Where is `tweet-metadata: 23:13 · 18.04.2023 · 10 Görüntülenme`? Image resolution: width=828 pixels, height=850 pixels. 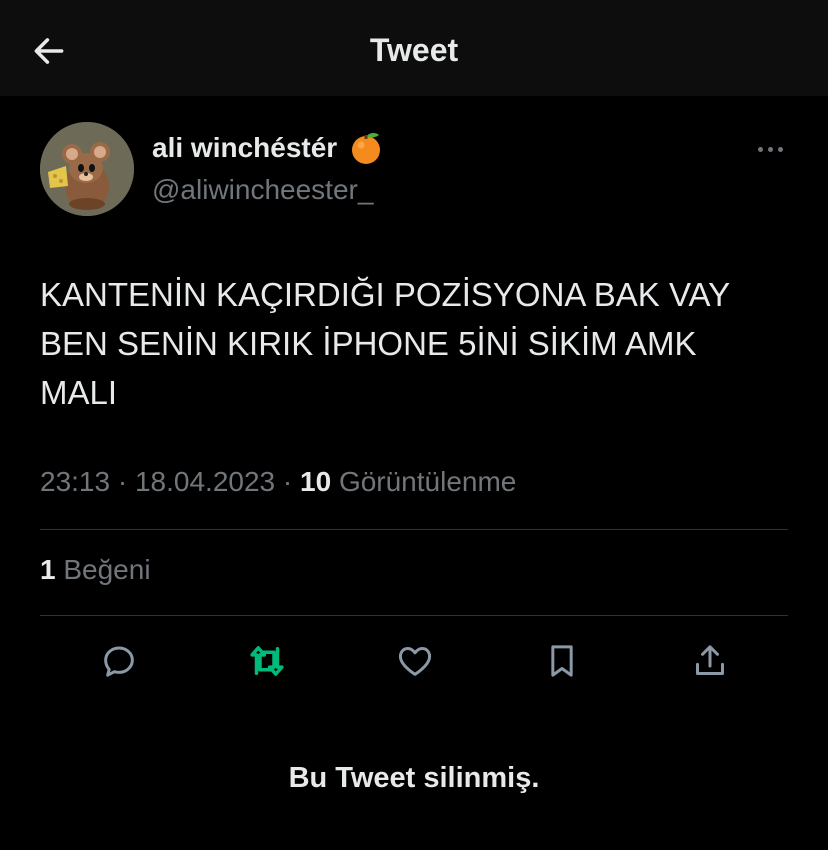 tweet-metadata: 23:13 · 18.04.2023 · 10 Görüntülenme is located at coordinates (278, 482).